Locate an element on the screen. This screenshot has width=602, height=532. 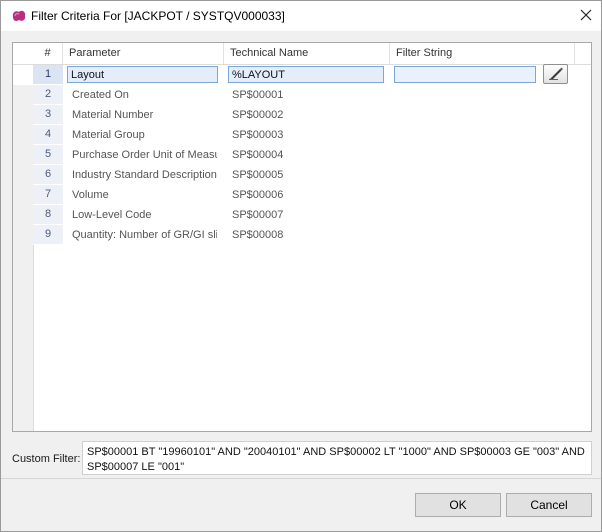
row-number: 3 is located at coordinates (48, 115).